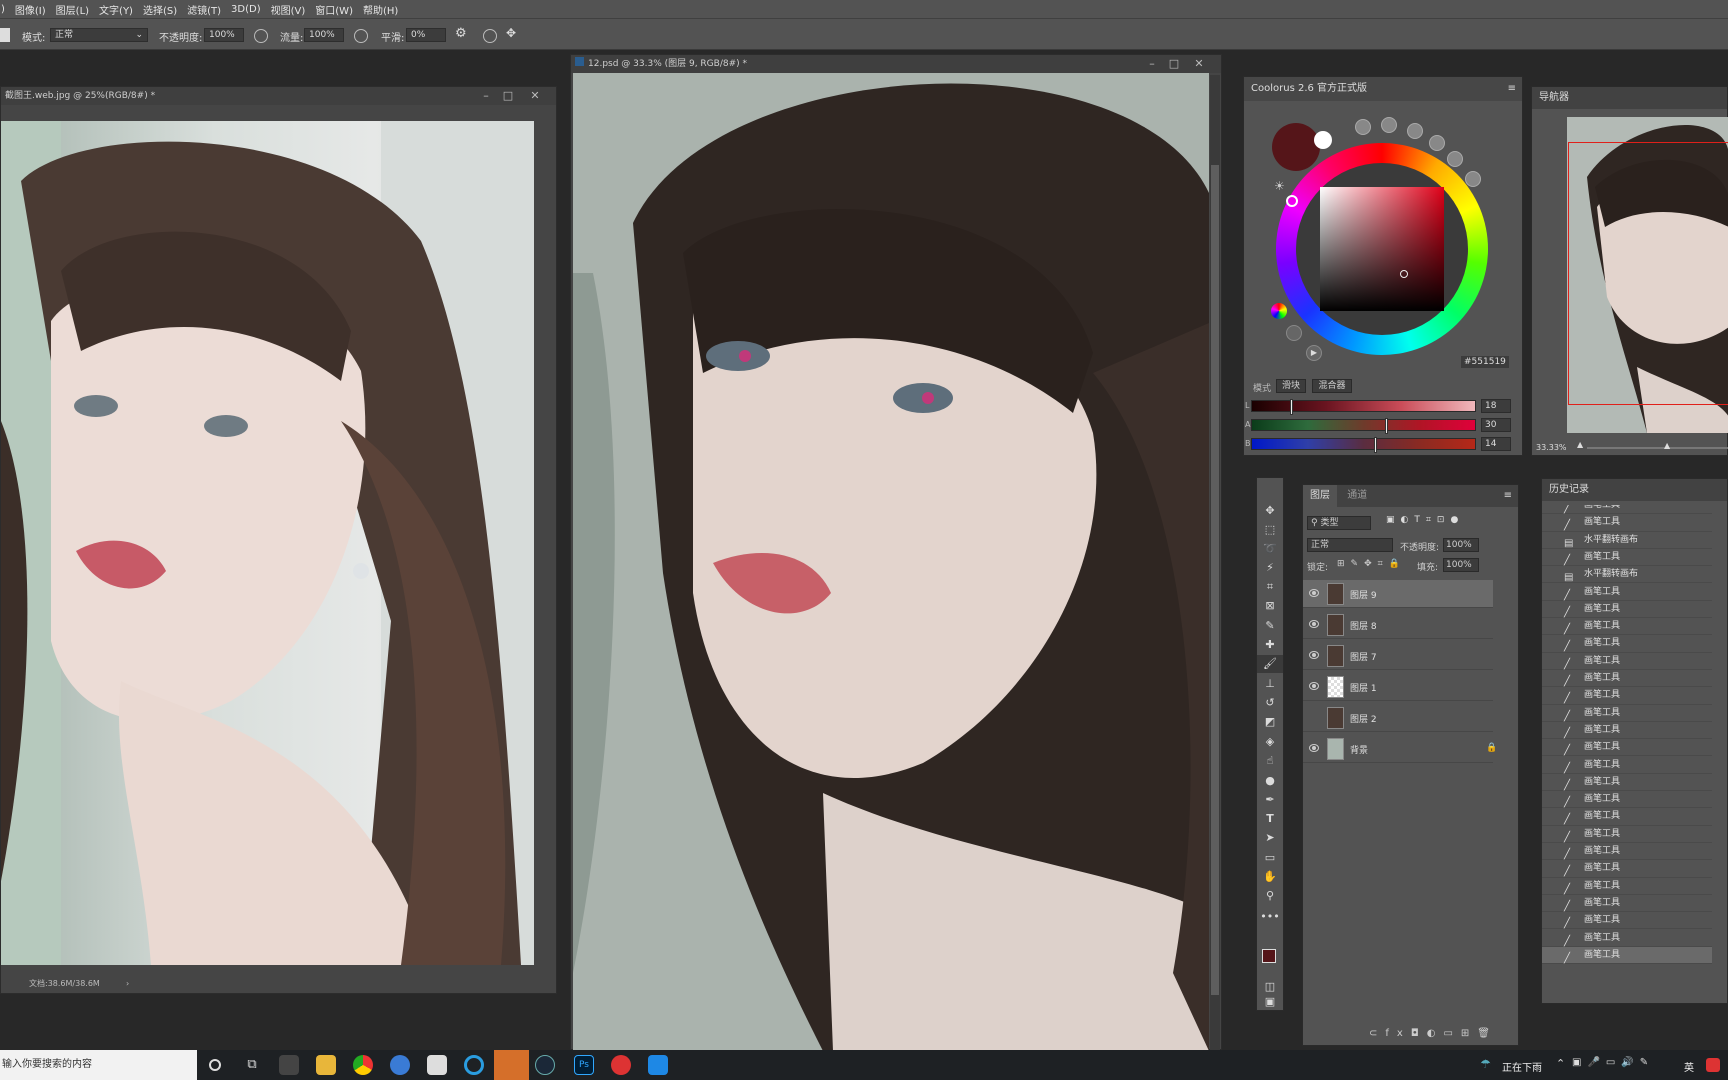 The height and width of the screenshot is (1080, 1728). Describe the element at coordinates (224, 35) in the screenshot. I see `opacity-input: 100%` at that location.